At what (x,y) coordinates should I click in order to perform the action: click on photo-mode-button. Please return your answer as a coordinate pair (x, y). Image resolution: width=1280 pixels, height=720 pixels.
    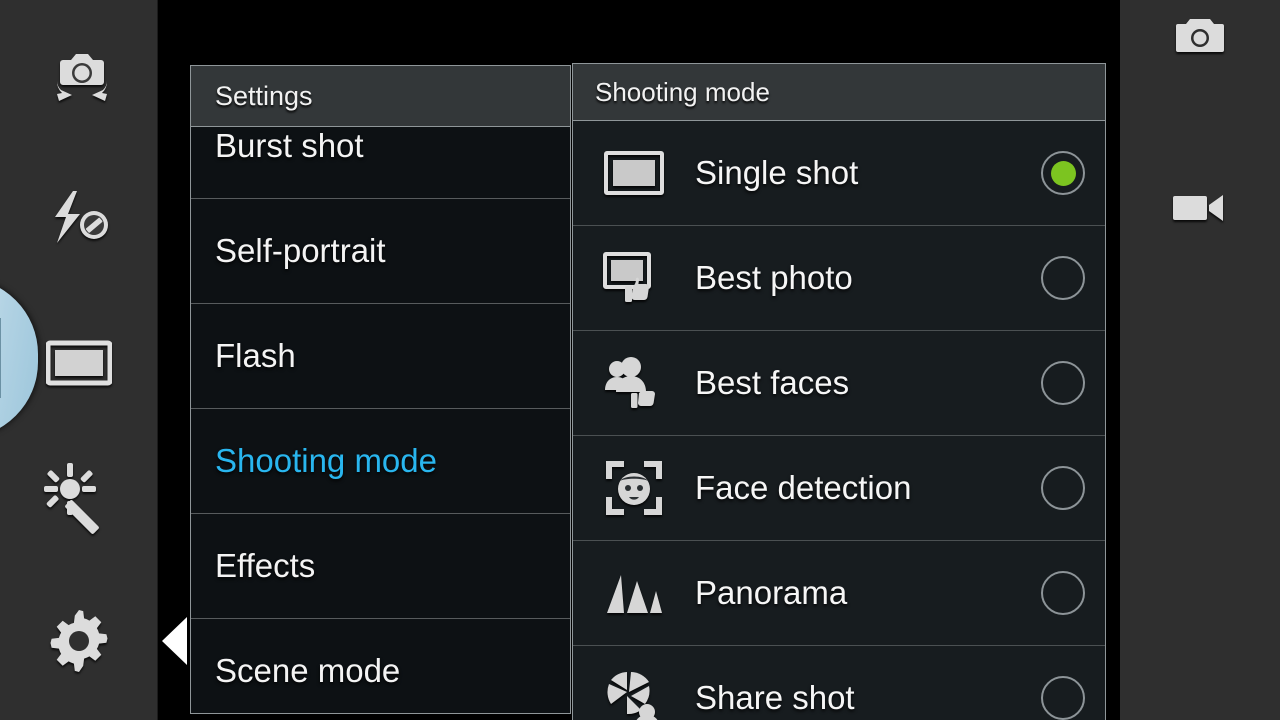
    Looking at the image, I should click on (1200, 38).